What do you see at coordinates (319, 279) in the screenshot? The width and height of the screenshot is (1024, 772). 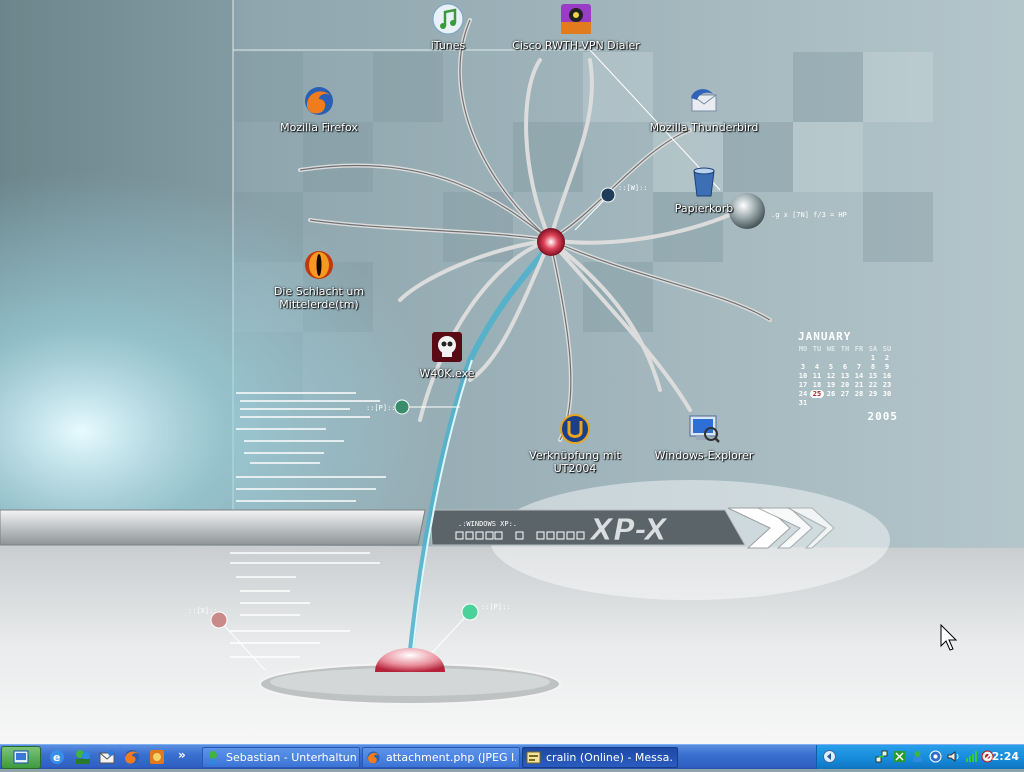 I see `desktop-icon-schlacht-um-mittelerde: Die Schlacht um Mittelerde(tm)` at bounding box center [319, 279].